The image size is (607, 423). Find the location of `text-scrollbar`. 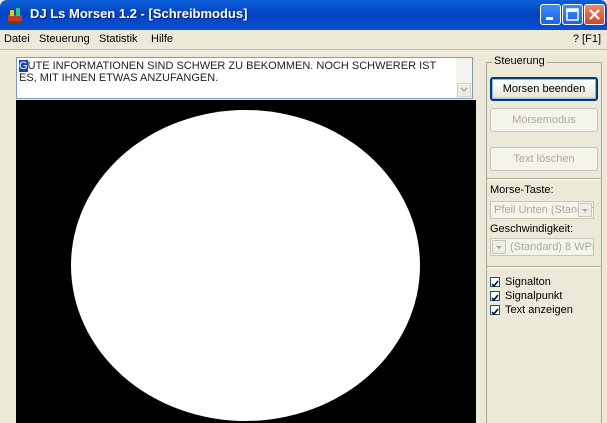

text-scrollbar is located at coordinates (464, 78).